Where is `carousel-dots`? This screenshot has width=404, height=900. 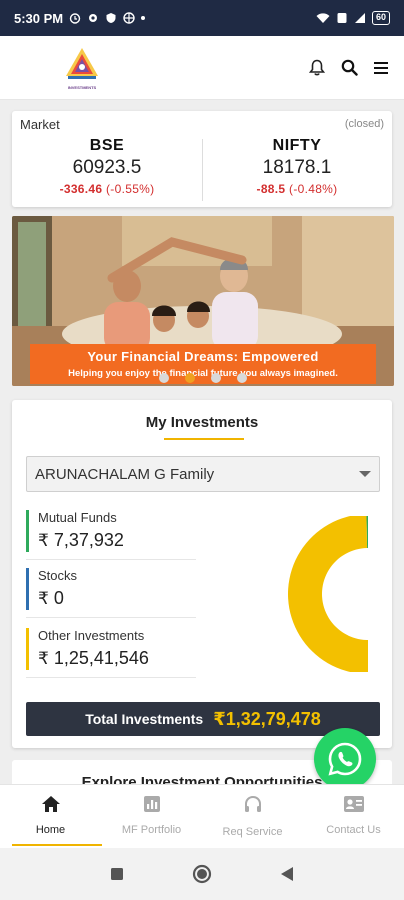
carousel-dots is located at coordinates (203, 378).